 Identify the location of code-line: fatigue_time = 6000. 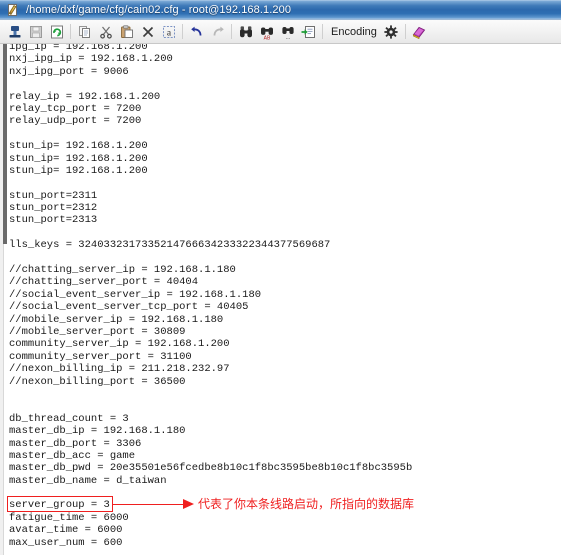
(69, 517).